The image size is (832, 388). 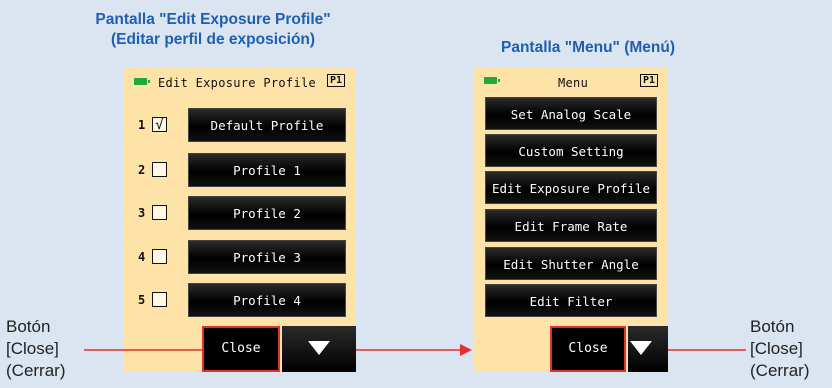 What do you see at coordinates (415, 350) in the screenshot?
I see `callout-lines` at bounding box center [415, 350].